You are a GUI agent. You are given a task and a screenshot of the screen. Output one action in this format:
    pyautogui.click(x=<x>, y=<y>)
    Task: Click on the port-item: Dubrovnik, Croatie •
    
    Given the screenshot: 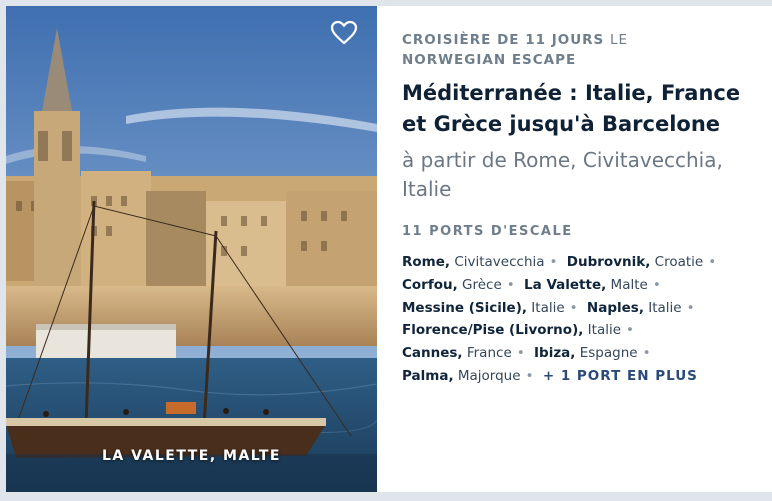 What is the action you would take?
    pyautogui.click(x=644, y=262)
    